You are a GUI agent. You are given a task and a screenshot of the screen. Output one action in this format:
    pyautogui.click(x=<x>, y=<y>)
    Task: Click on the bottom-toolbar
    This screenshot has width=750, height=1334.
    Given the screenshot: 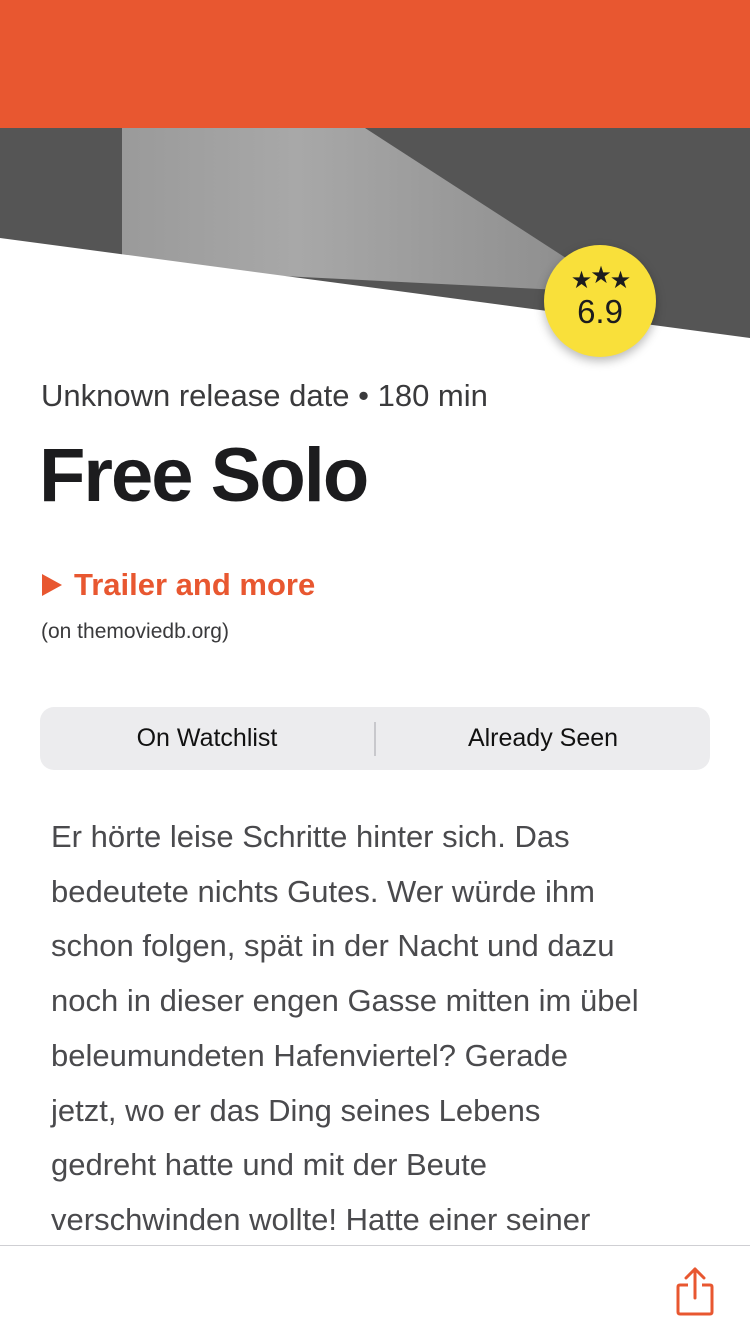 What is the action you would take?
    pyautogui.click(x=375, y=1289)
    